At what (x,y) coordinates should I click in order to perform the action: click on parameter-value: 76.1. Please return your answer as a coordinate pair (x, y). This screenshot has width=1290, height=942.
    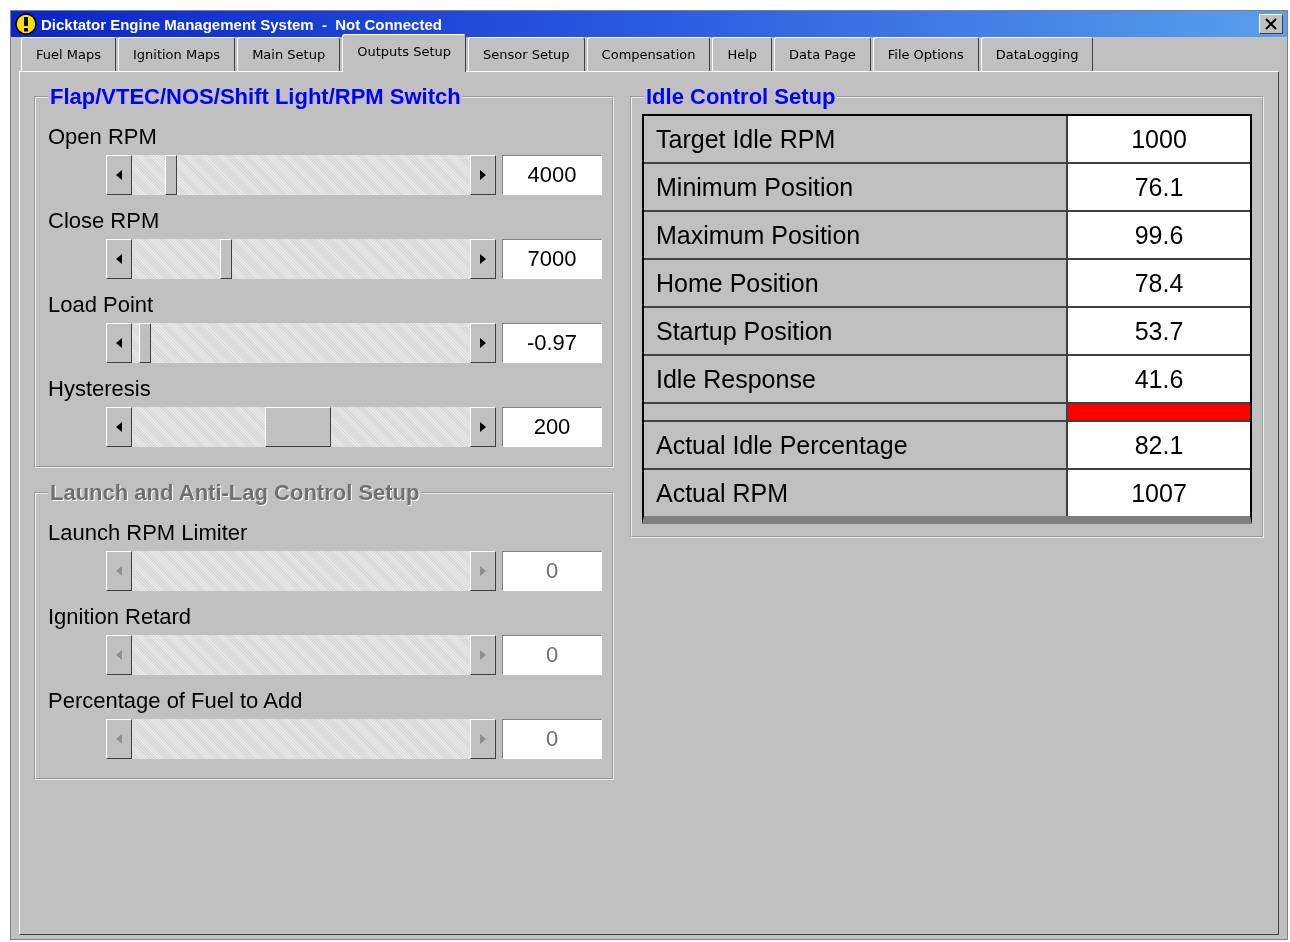
    Looking at the image, I should click on (1159, 187).